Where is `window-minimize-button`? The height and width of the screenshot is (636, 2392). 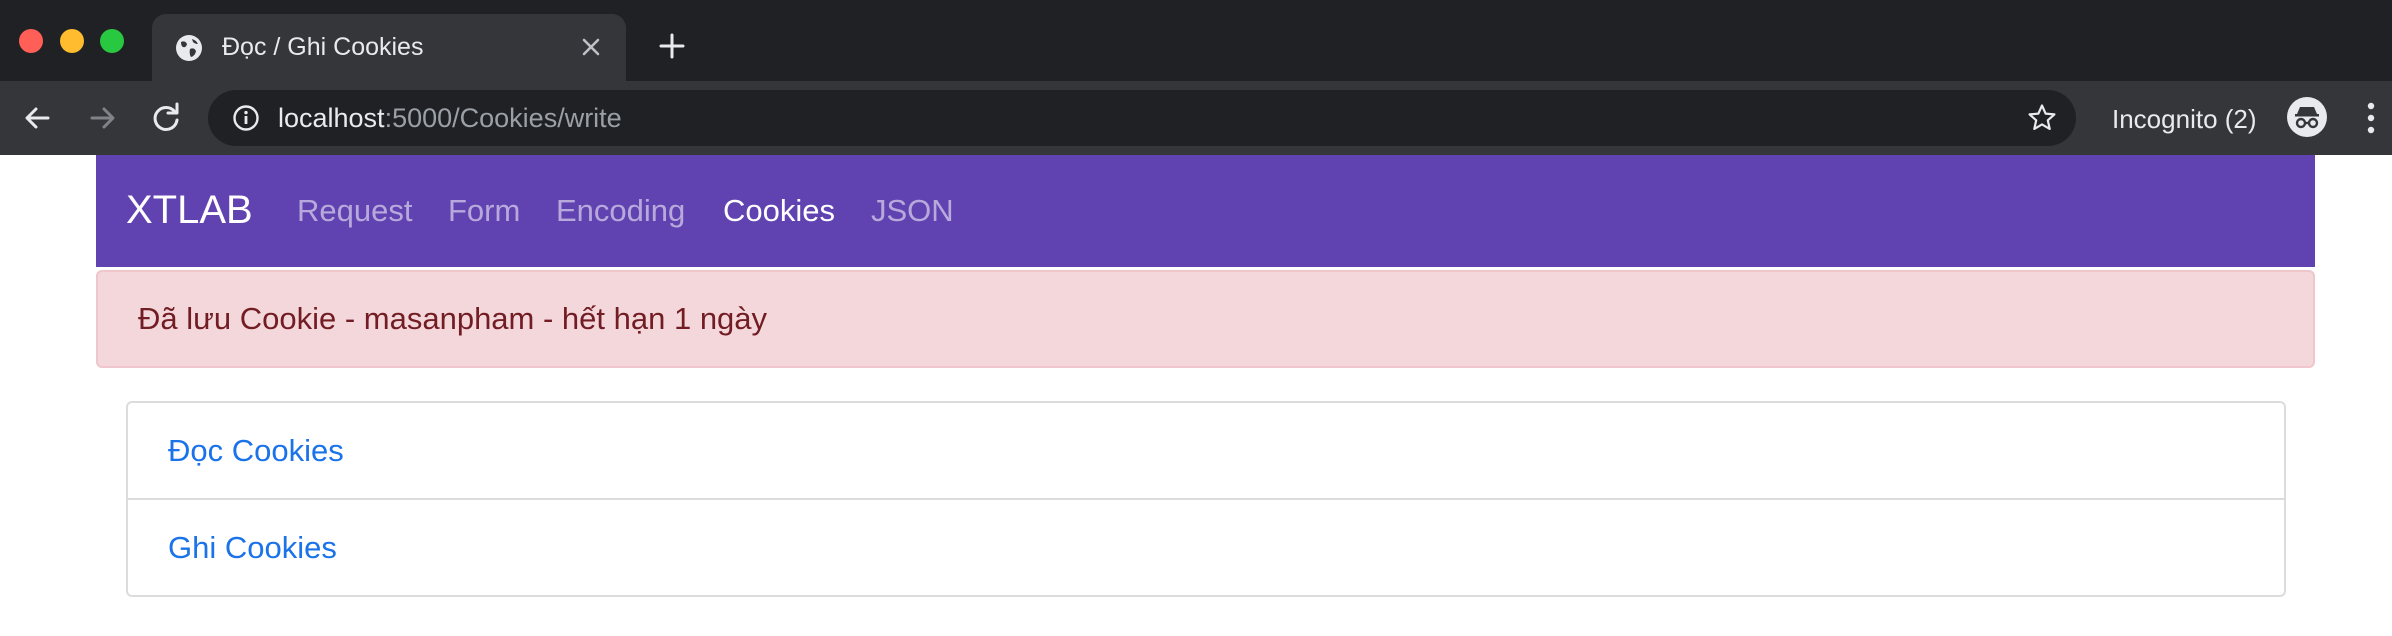 window-minimize-button is located at coordinates (72, 41).